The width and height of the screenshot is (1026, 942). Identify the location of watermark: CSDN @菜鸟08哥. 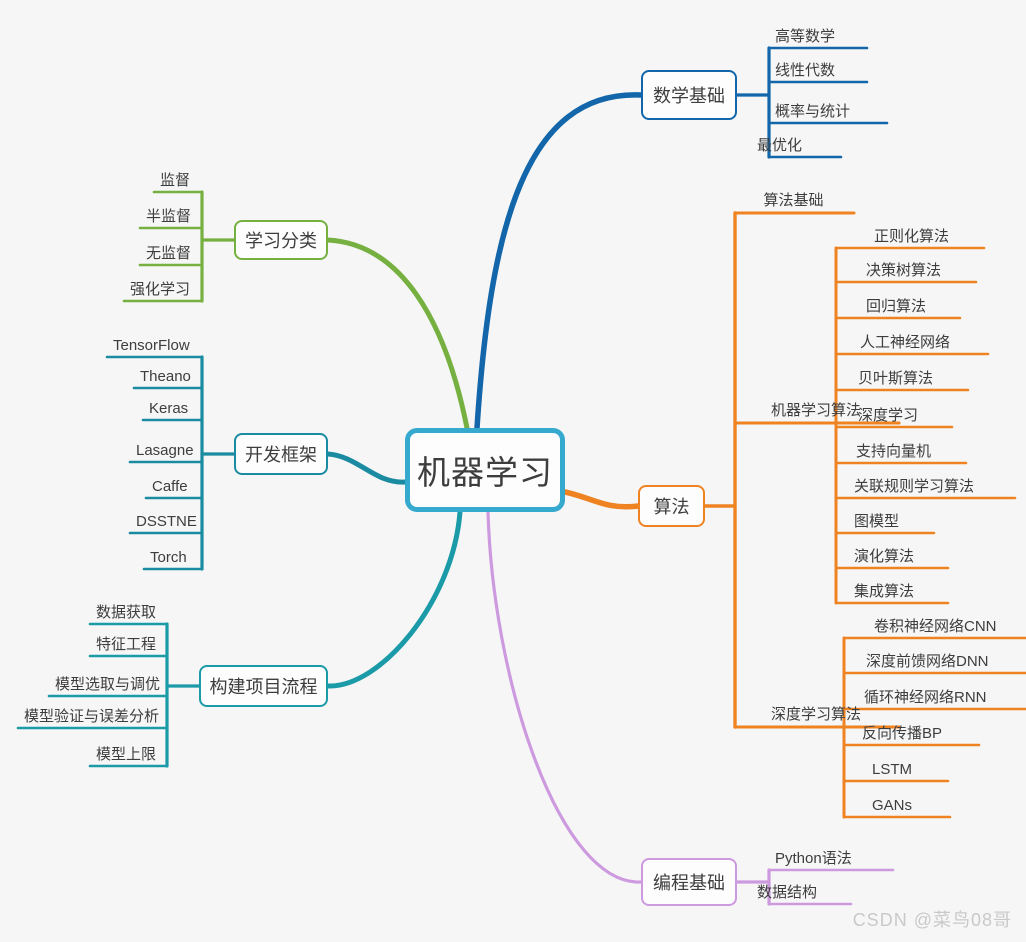
(932, 920).